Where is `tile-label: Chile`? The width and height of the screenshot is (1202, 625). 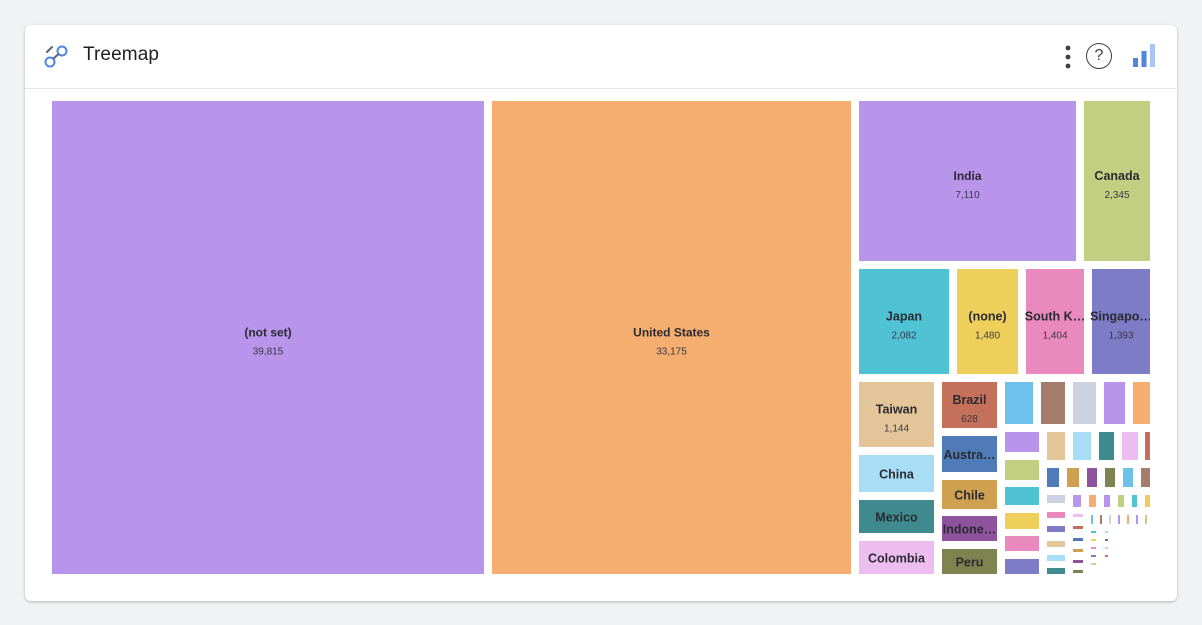
tile-label: Chile is located at coordinates (969, 496).